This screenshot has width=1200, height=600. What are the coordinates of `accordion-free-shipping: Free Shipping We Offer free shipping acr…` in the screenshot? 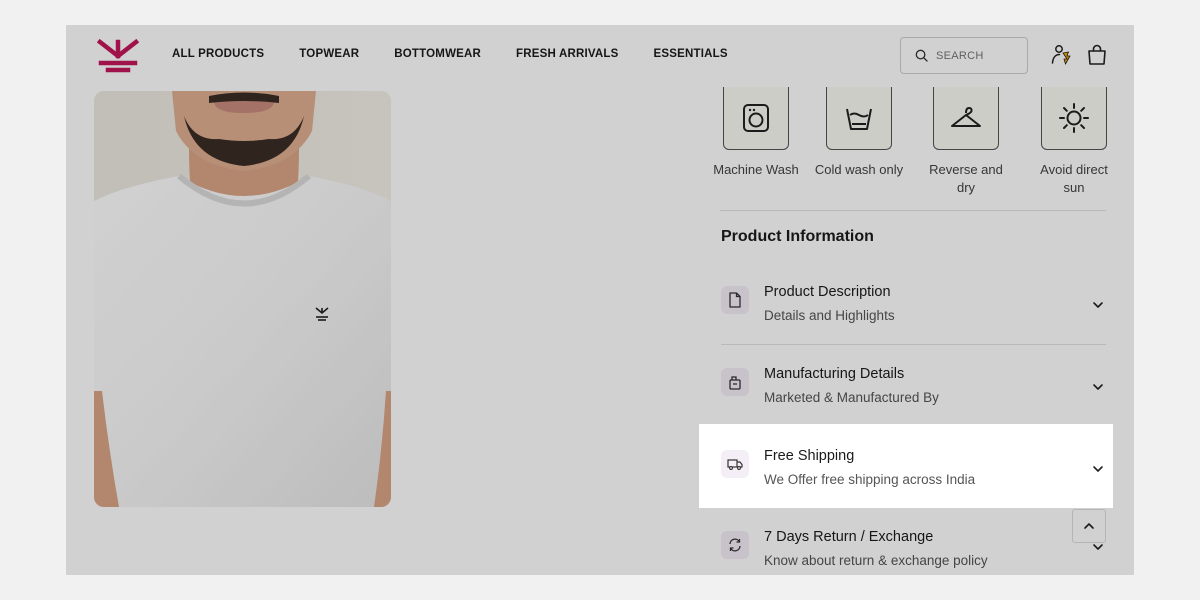 It's located at (913, 474).